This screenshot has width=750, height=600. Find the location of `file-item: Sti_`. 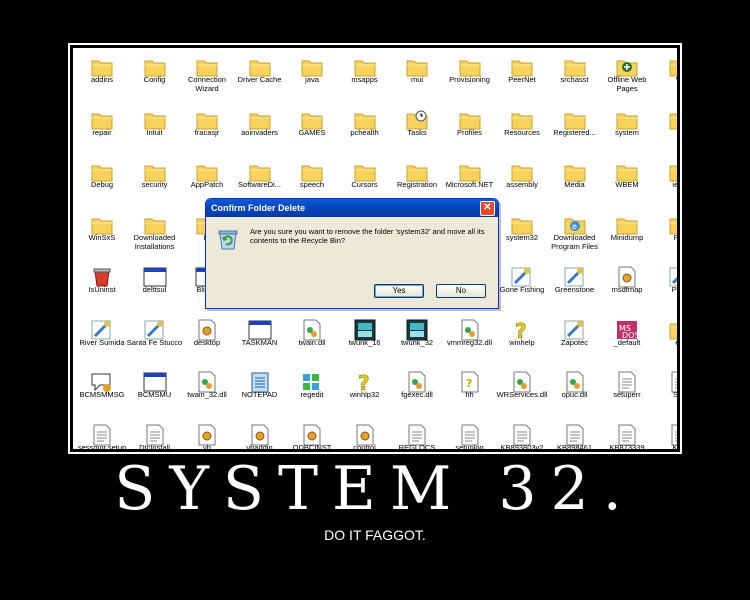

file-item: Sti_ is located at coordinates (665, 388).